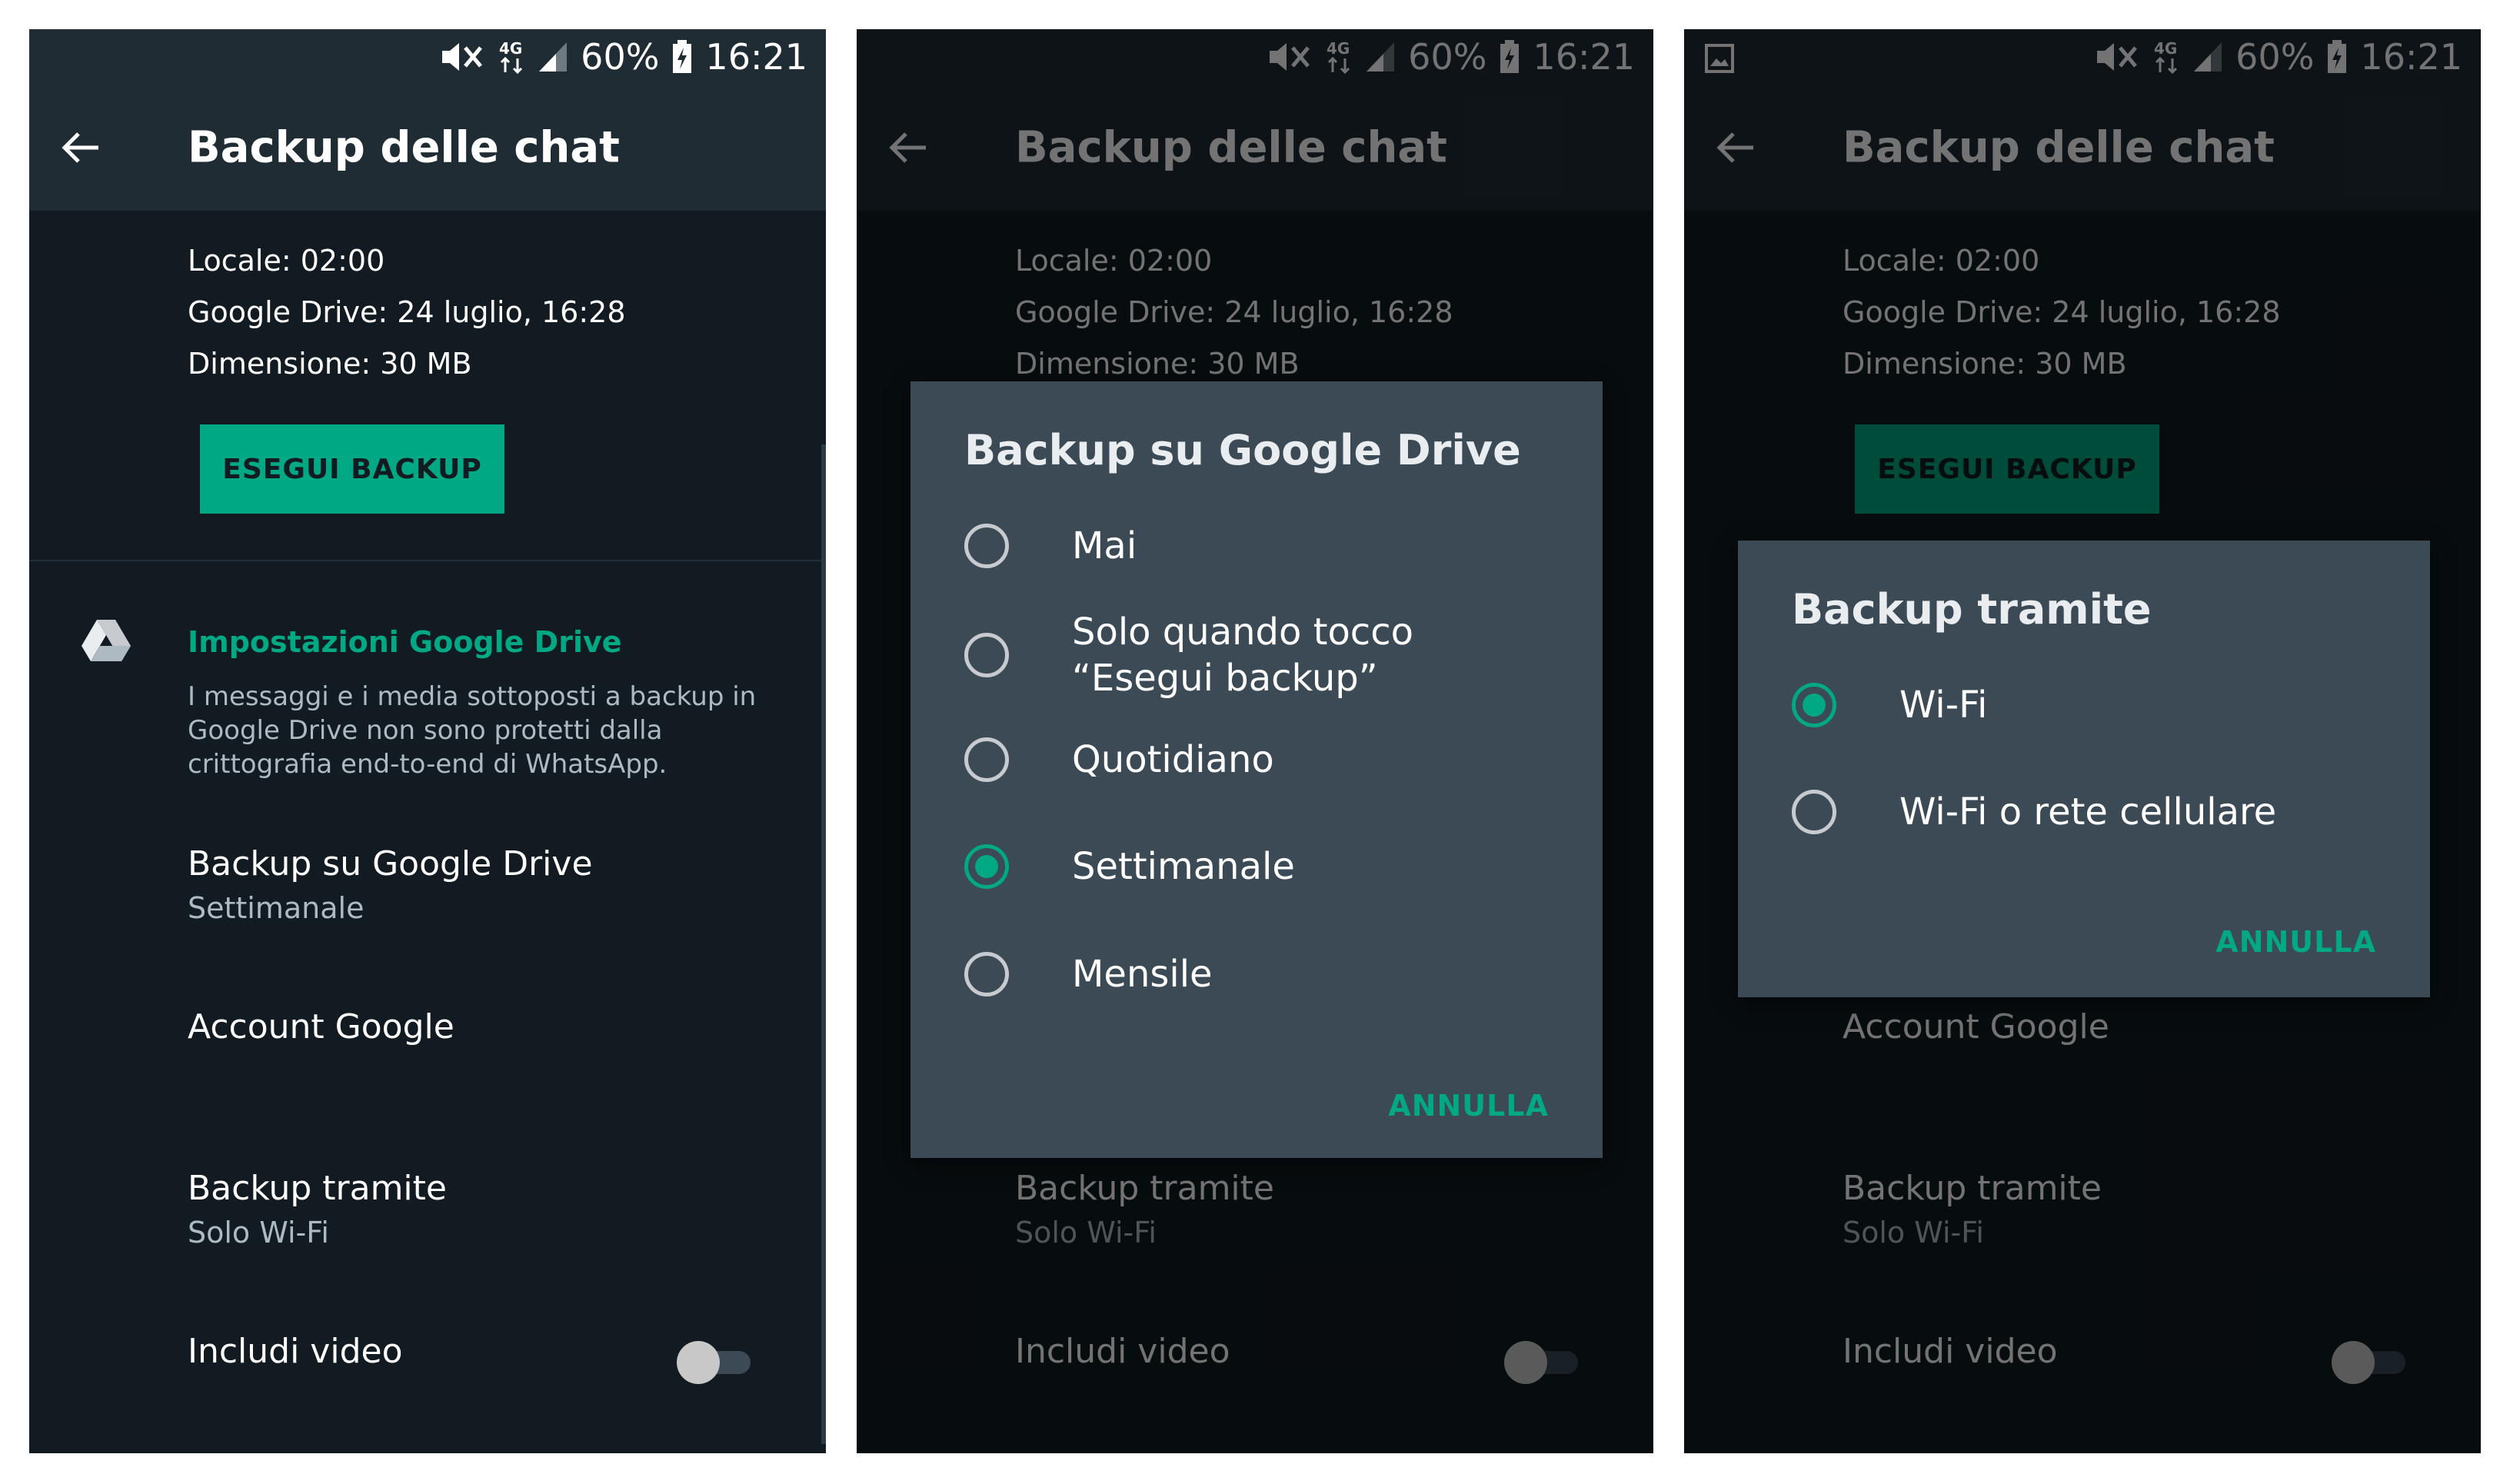  I want to click on option-weekly: Settimanale, so click(1129, 866).